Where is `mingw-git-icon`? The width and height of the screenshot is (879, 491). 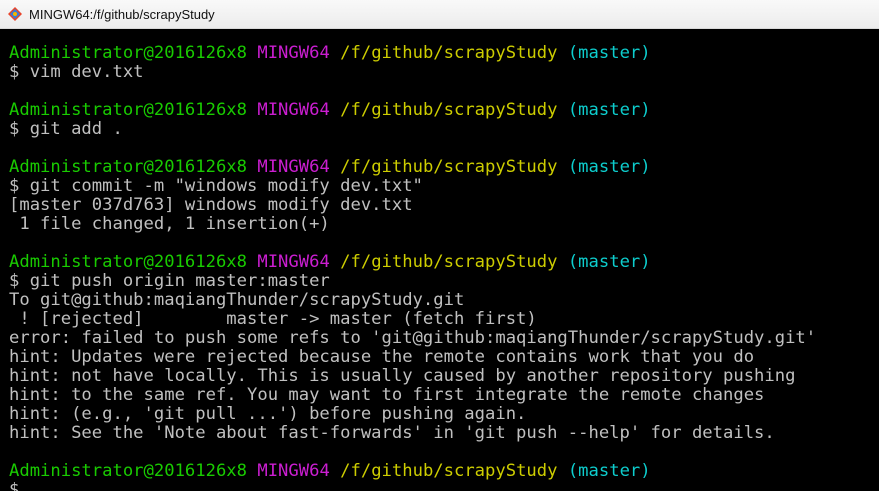
mingw-git-icon is located at coordinates (15, 14).